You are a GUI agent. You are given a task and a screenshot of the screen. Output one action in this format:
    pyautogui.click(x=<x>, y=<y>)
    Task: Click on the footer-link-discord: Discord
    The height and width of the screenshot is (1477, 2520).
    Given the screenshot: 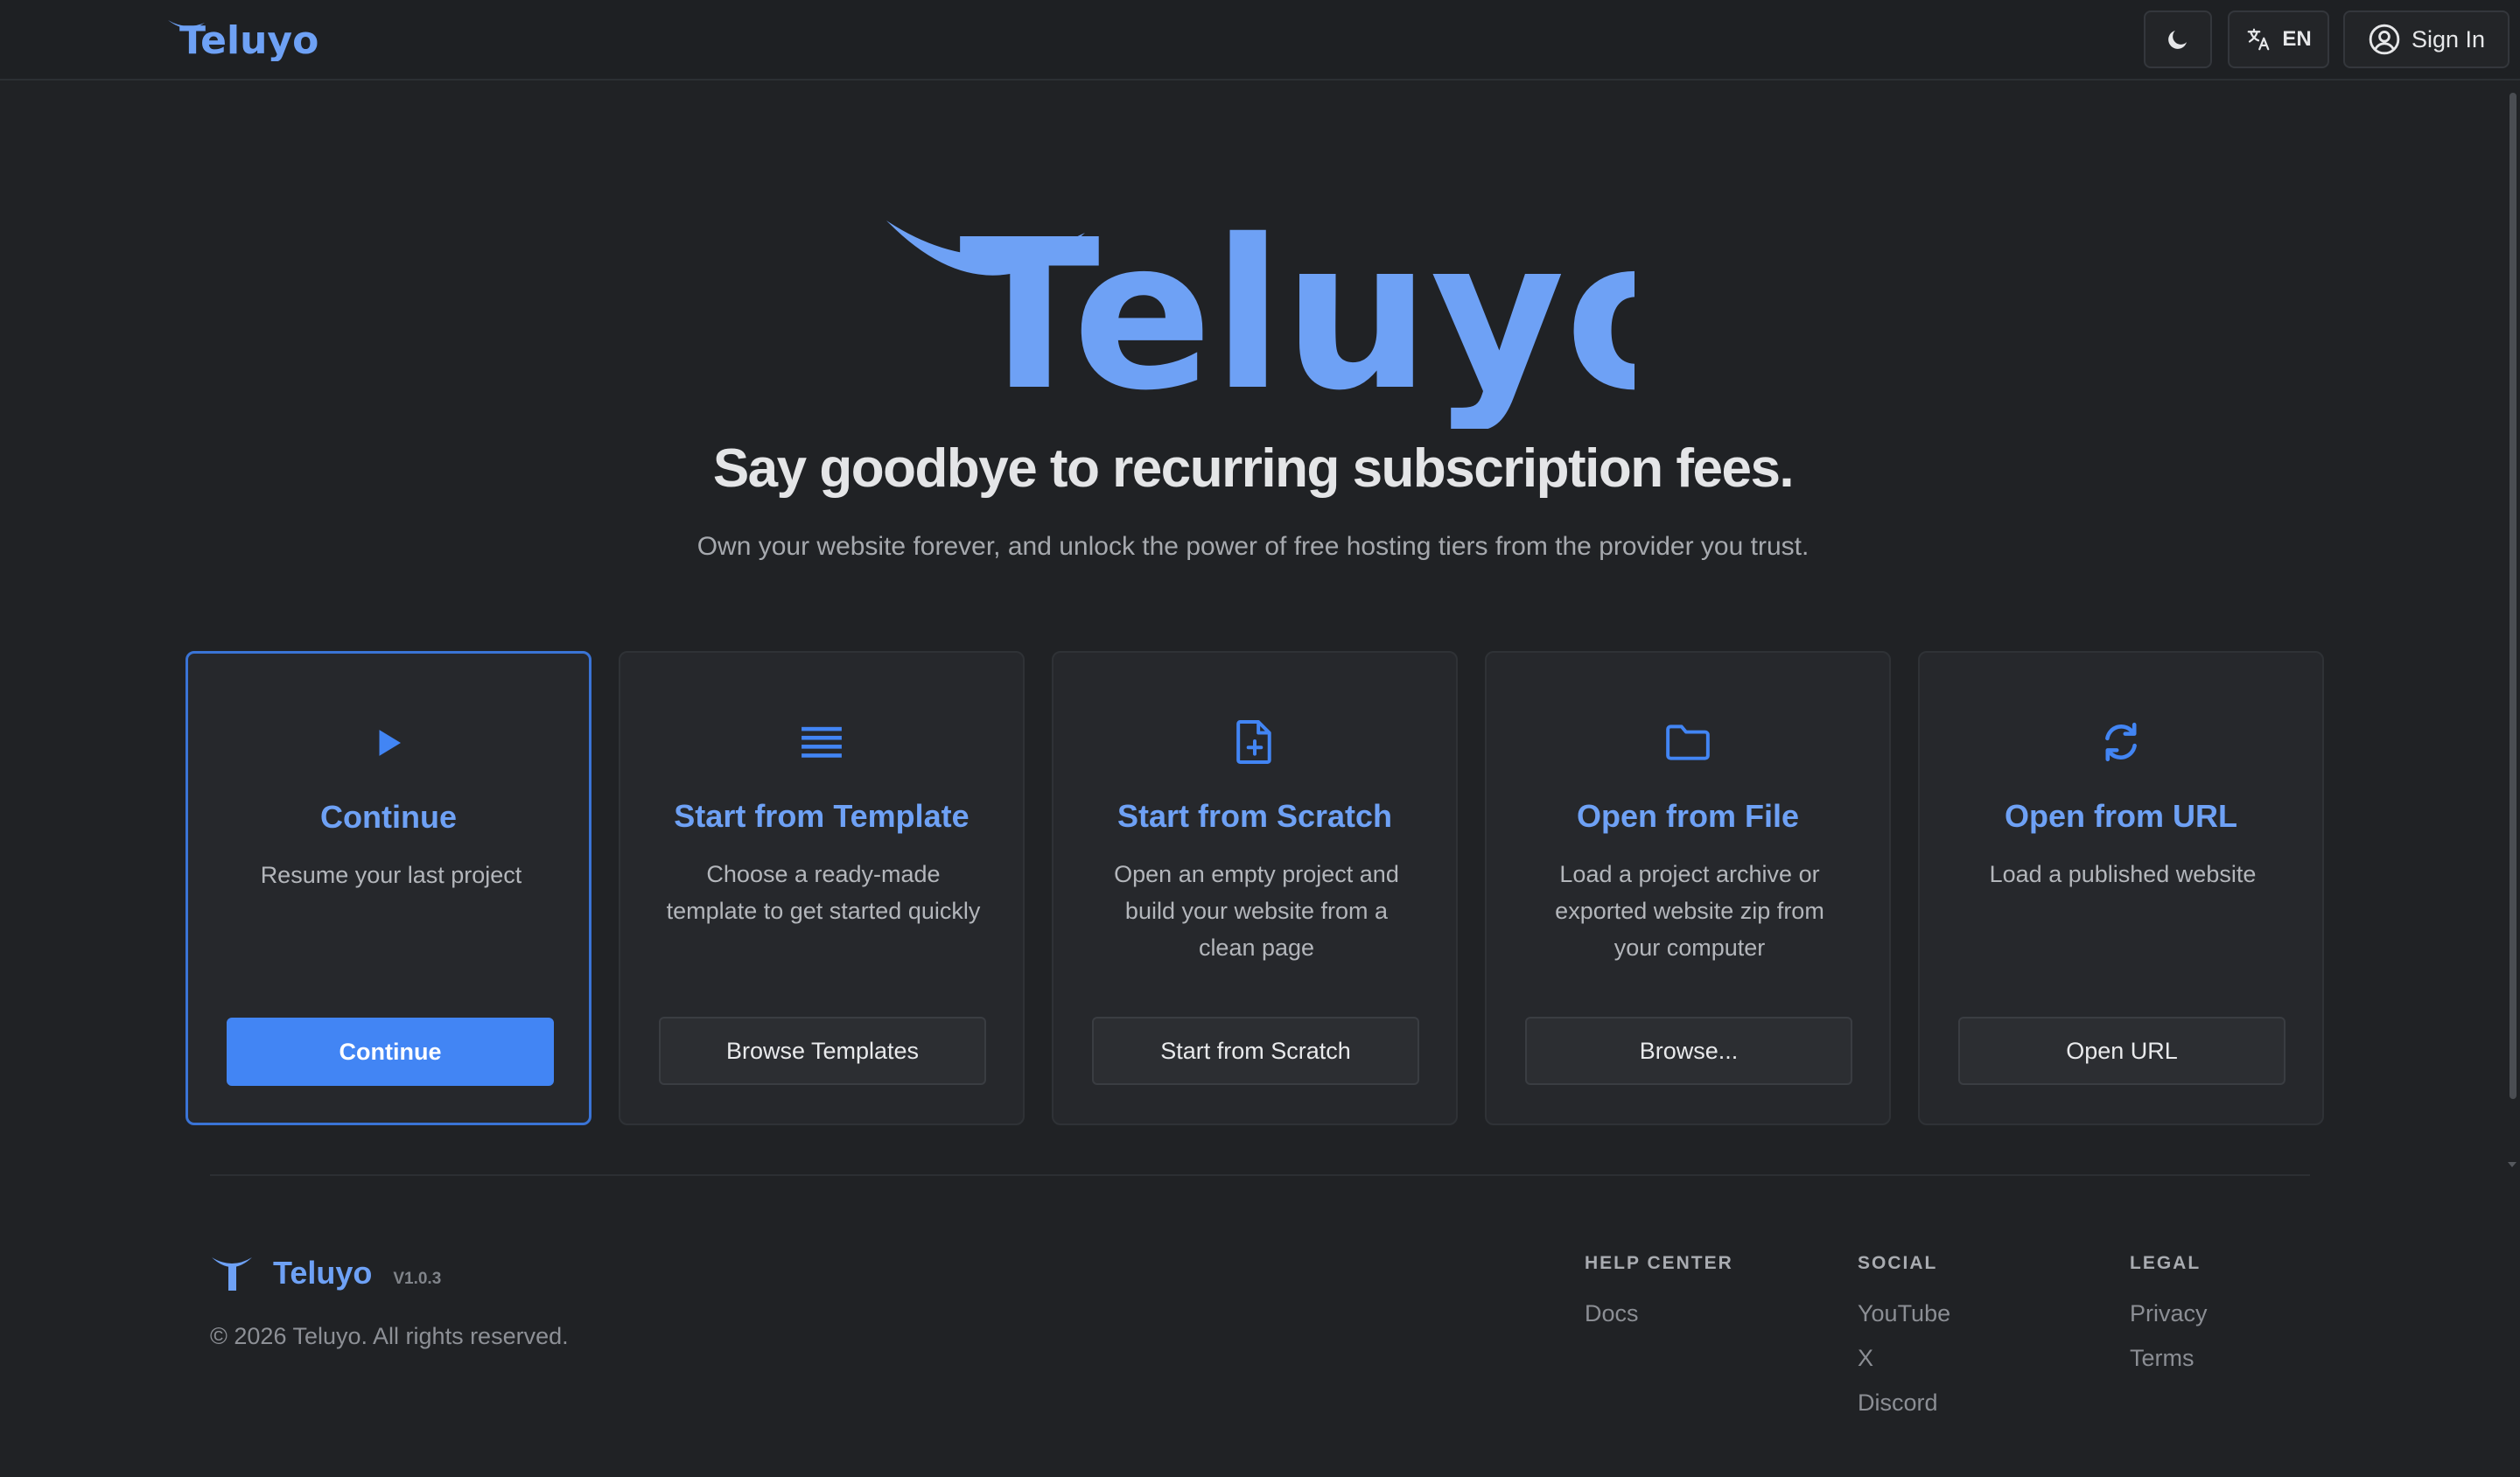 What is the action you would take?
    pyautogui.click(x=1904, y=1403)
    